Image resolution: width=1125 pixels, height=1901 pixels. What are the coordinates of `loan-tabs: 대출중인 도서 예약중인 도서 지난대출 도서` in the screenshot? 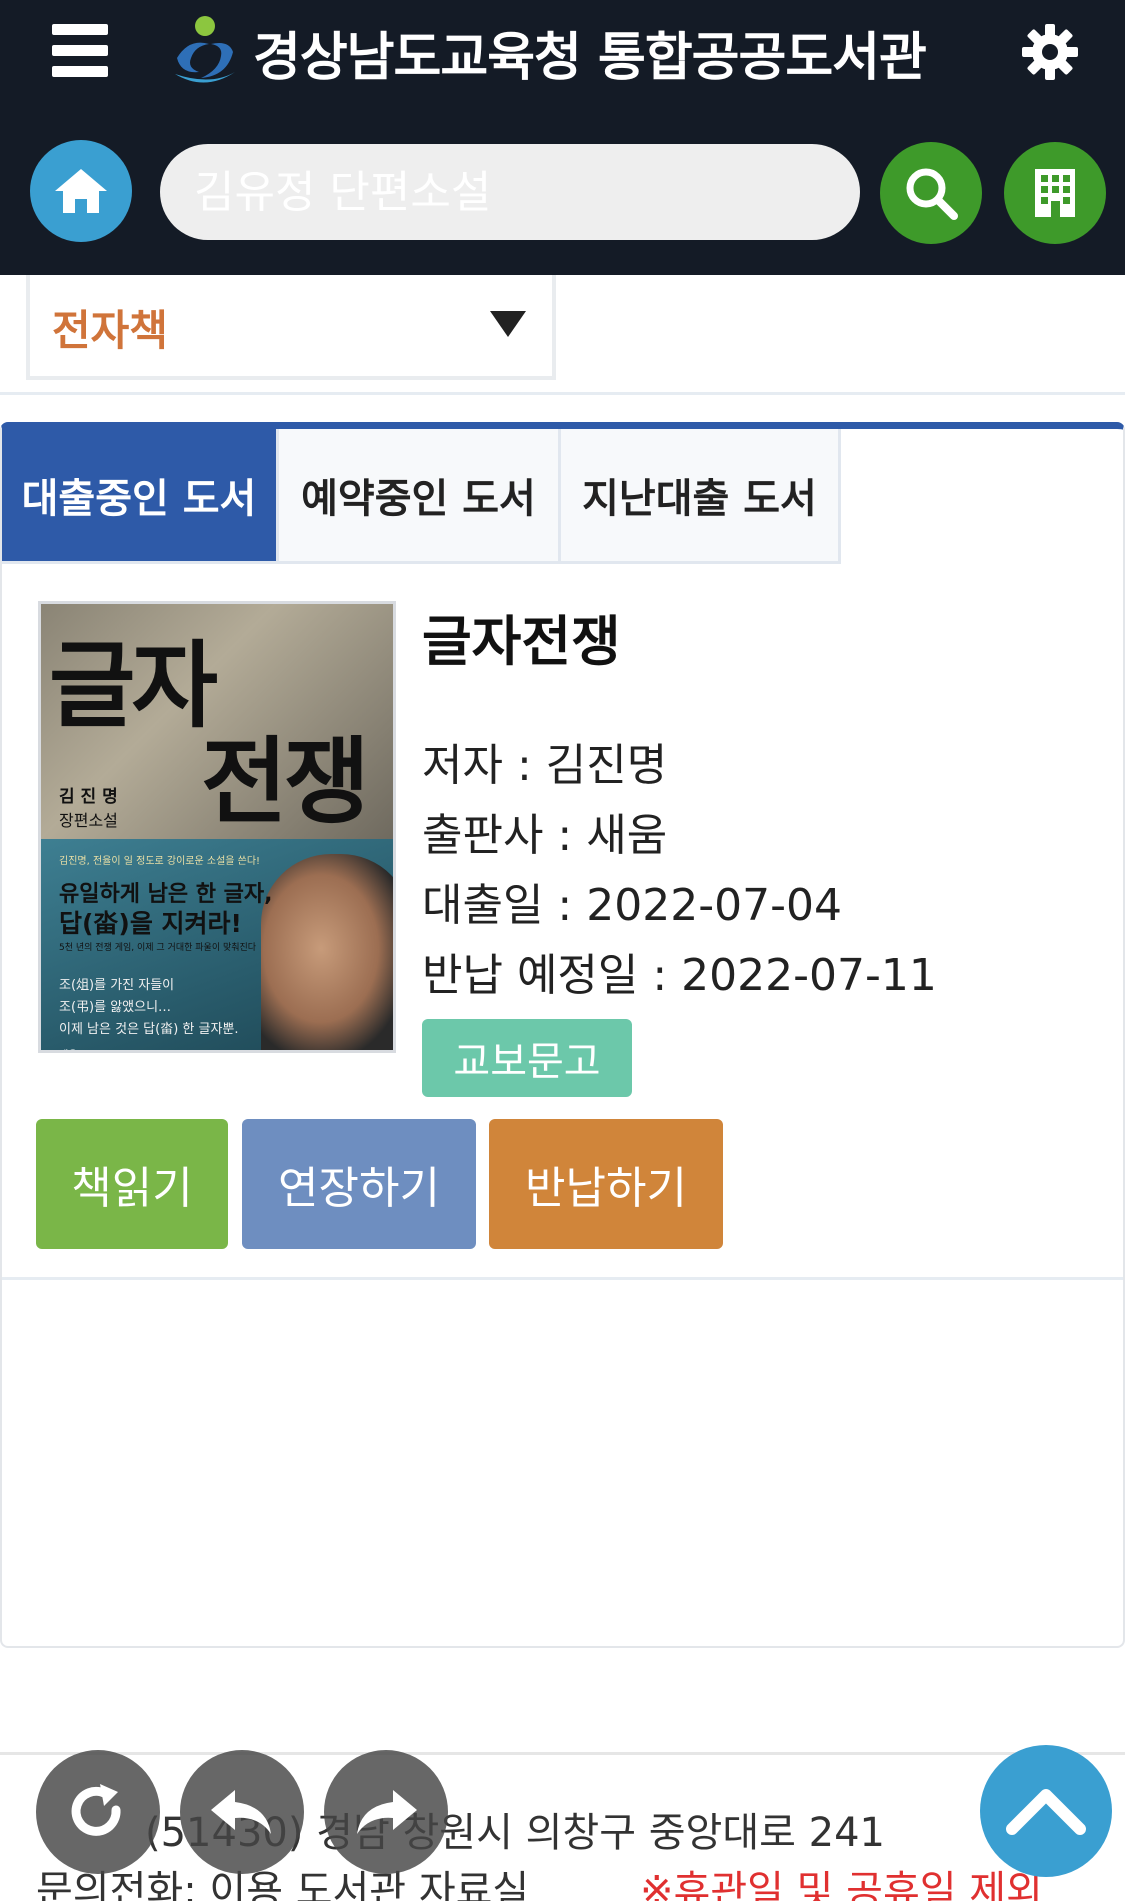 It's located at (421, 496).